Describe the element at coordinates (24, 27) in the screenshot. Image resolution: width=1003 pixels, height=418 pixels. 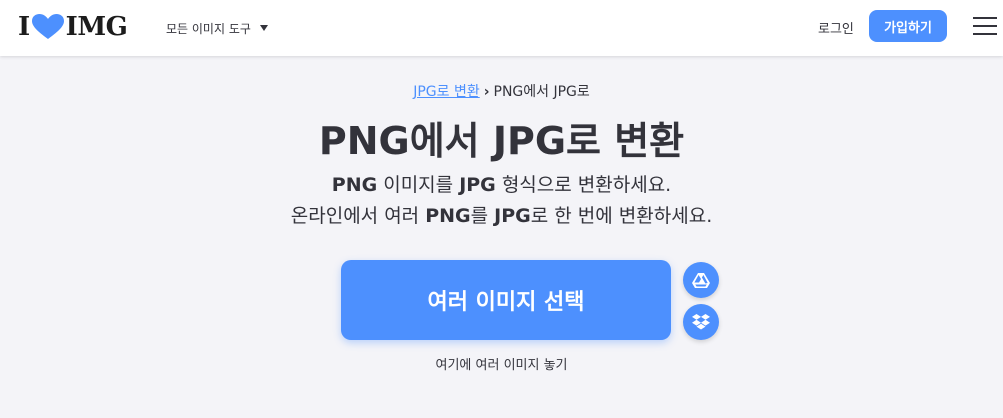
I see `logo-text-left: I` at that location.